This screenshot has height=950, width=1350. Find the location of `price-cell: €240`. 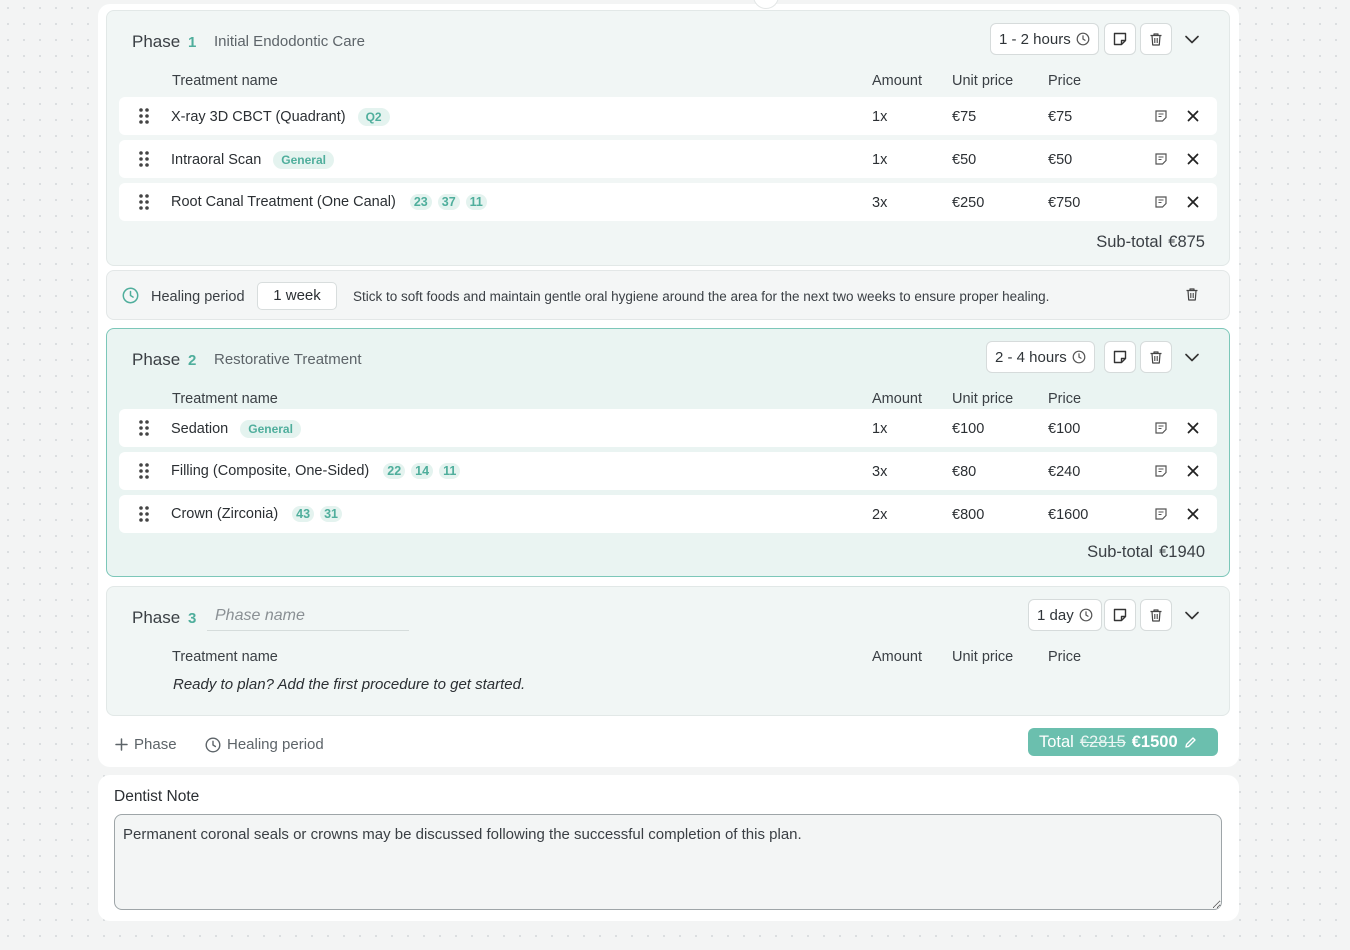

price-cell: €240 is located at coordinates (1064, 472).